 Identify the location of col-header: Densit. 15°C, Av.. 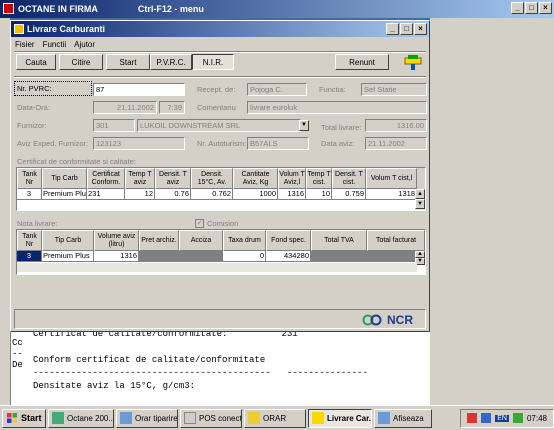
(212, 178).